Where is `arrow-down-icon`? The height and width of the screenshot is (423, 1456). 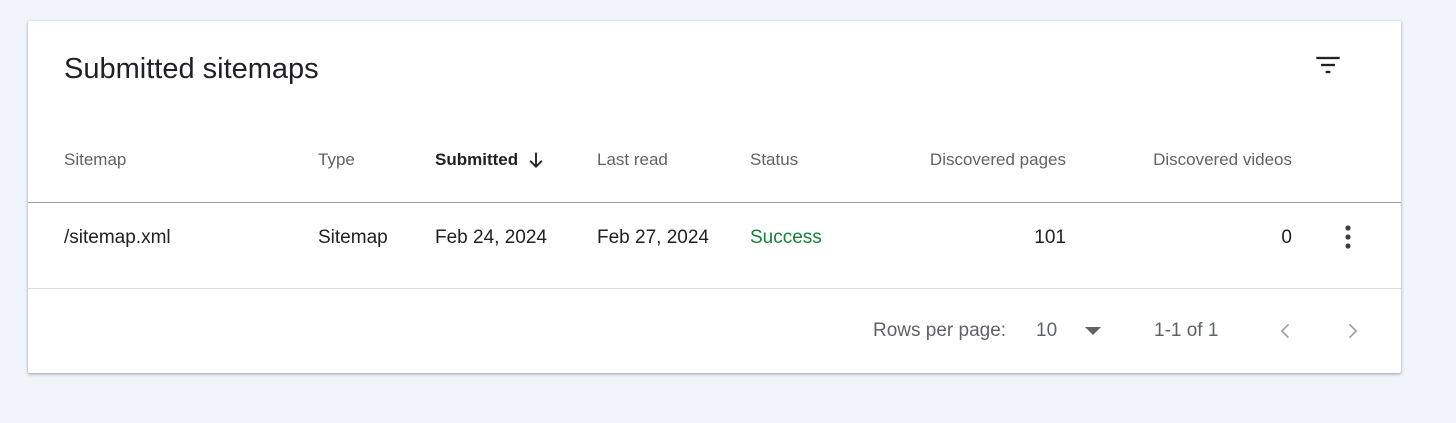 arrow-down-icon is located at coordinates (536, 160).